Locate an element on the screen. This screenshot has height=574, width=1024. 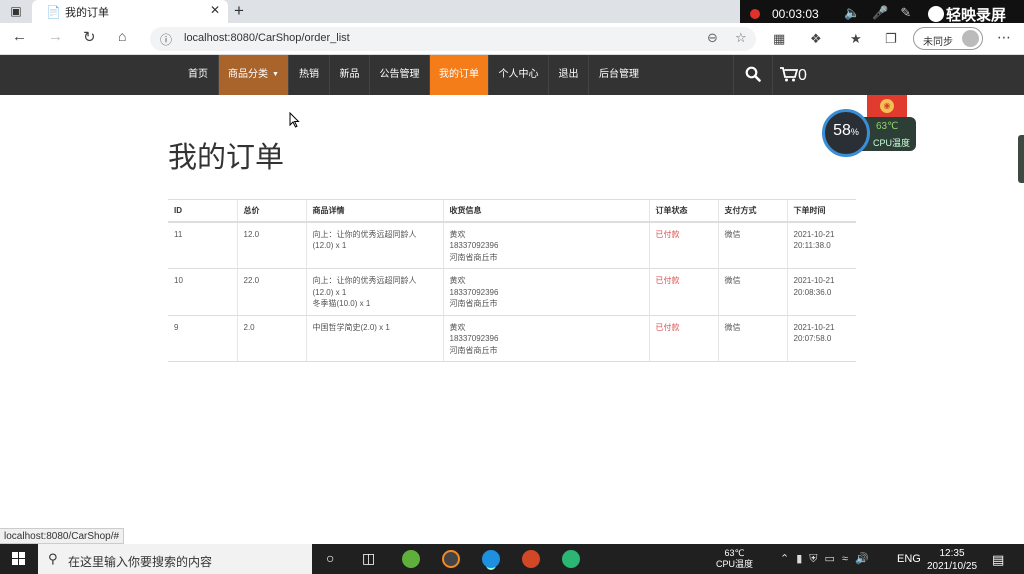
tab-actions-icon: ▣ is located at coordinates (16, 11).